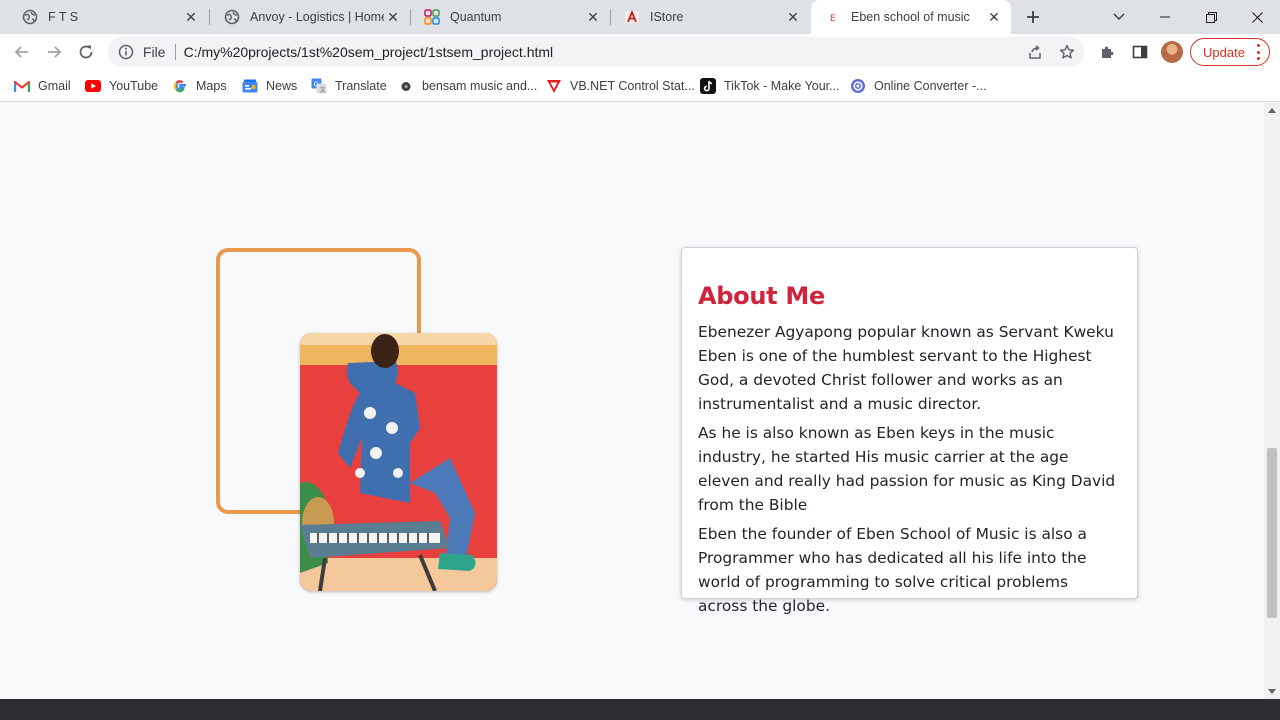  Describe the element at coordinates (134, 86) in the screenshot. I see `bookmark-label: YouTube` at that location.